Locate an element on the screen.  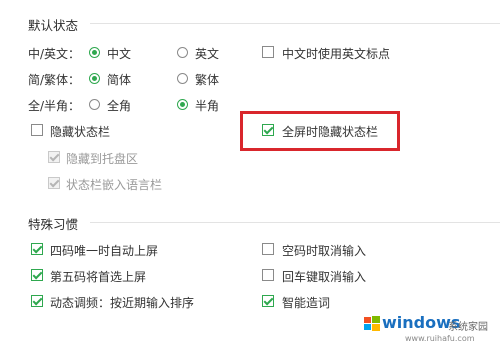
radio-english-label: 英文 is located at coordinates (207, 53).